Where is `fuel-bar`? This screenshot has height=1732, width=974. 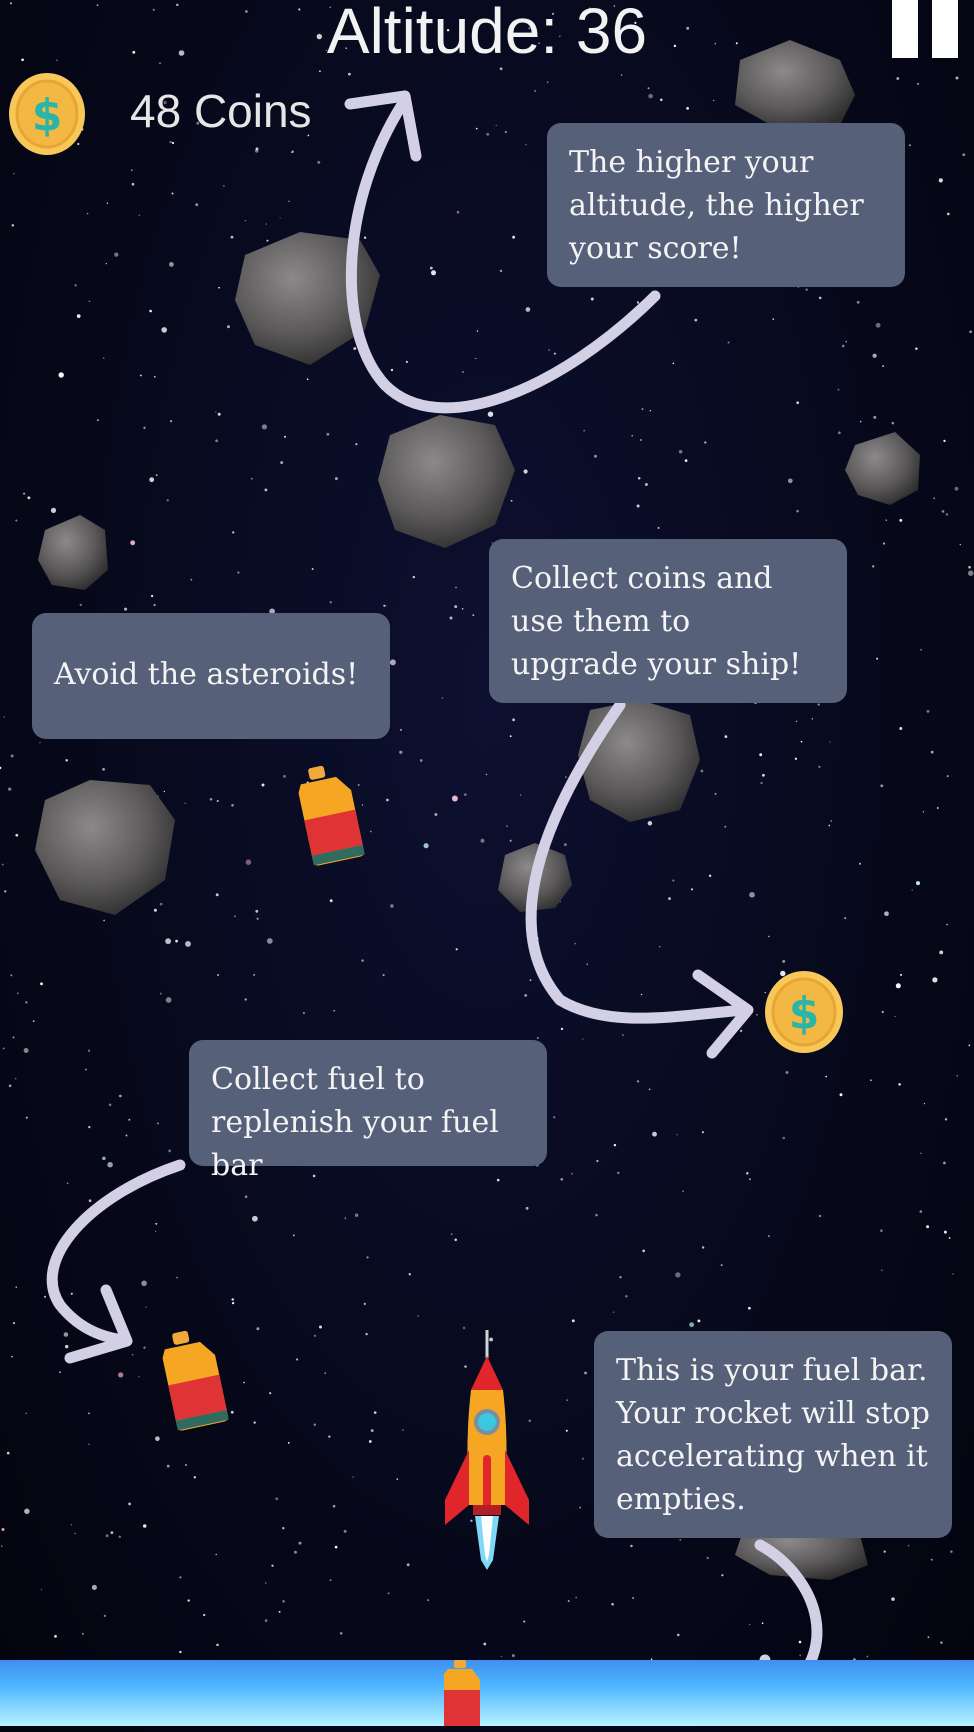
fuel-bar is located at coordinates (487, 1693).